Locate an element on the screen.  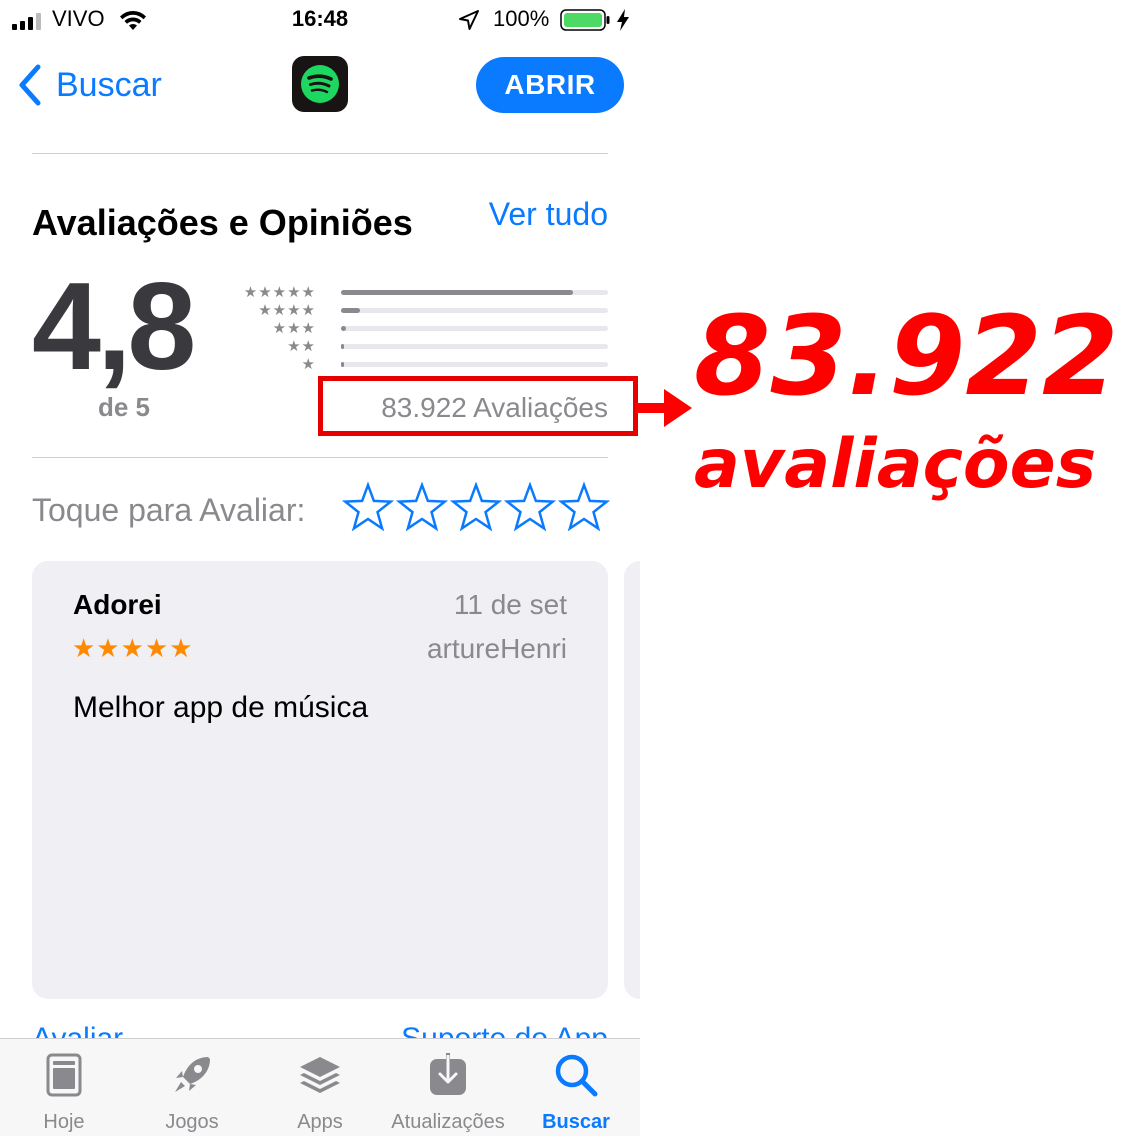
histogram-row: ★★ is located at coordinates (422, 347).